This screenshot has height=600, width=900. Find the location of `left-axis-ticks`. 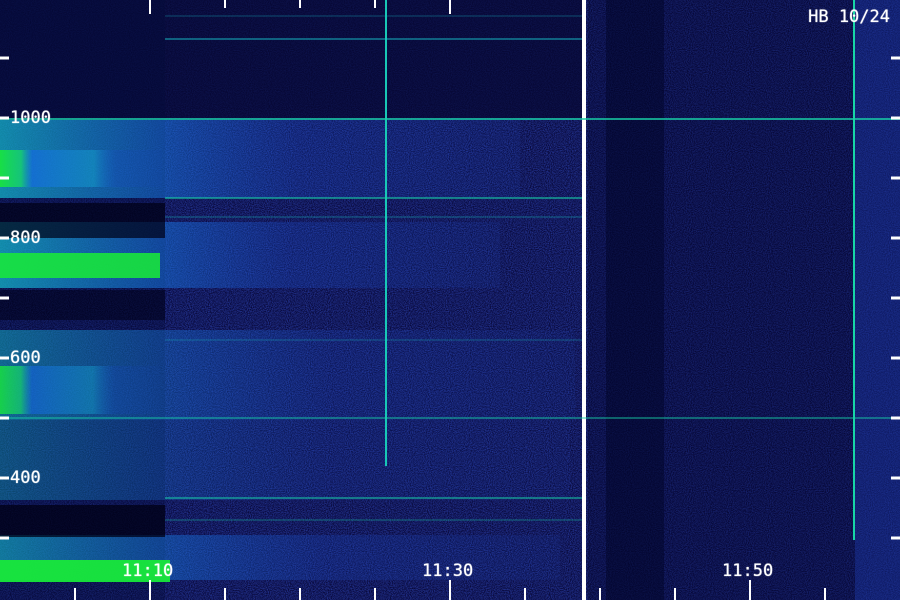

left-axis-ticks is located at coordinates (4, 298).